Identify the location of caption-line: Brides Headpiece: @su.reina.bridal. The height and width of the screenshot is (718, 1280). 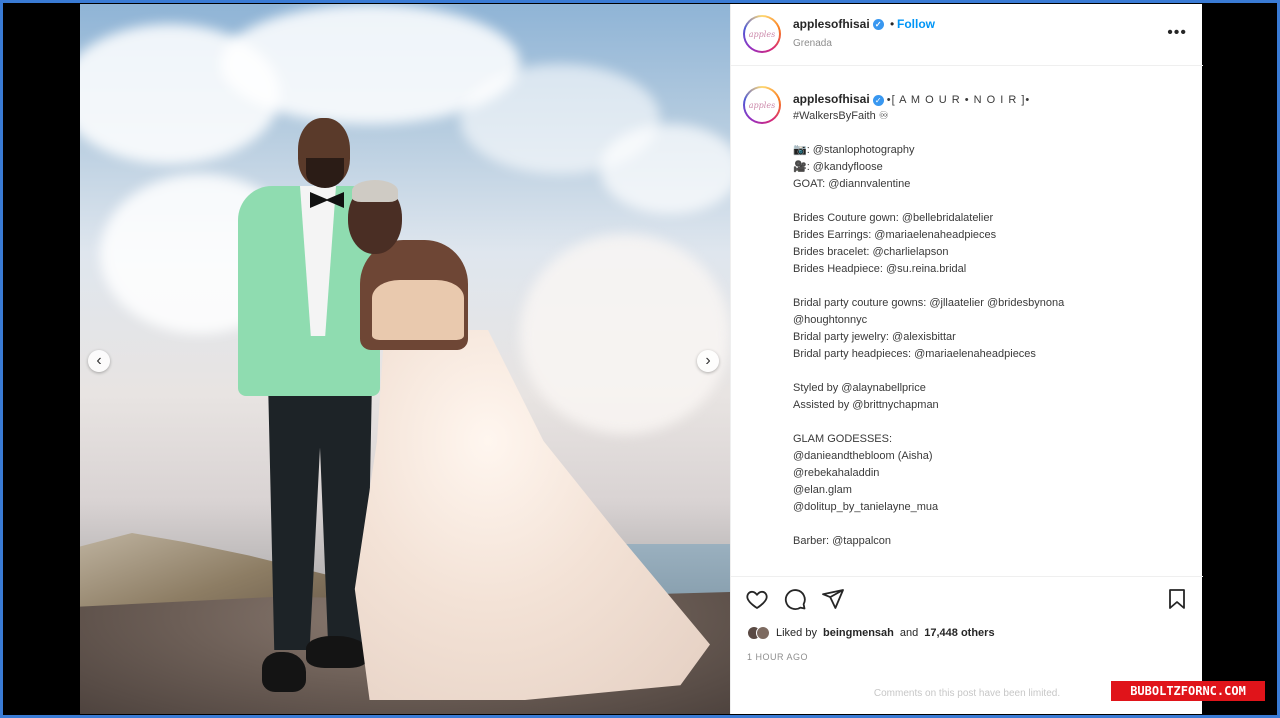
(880, 269).